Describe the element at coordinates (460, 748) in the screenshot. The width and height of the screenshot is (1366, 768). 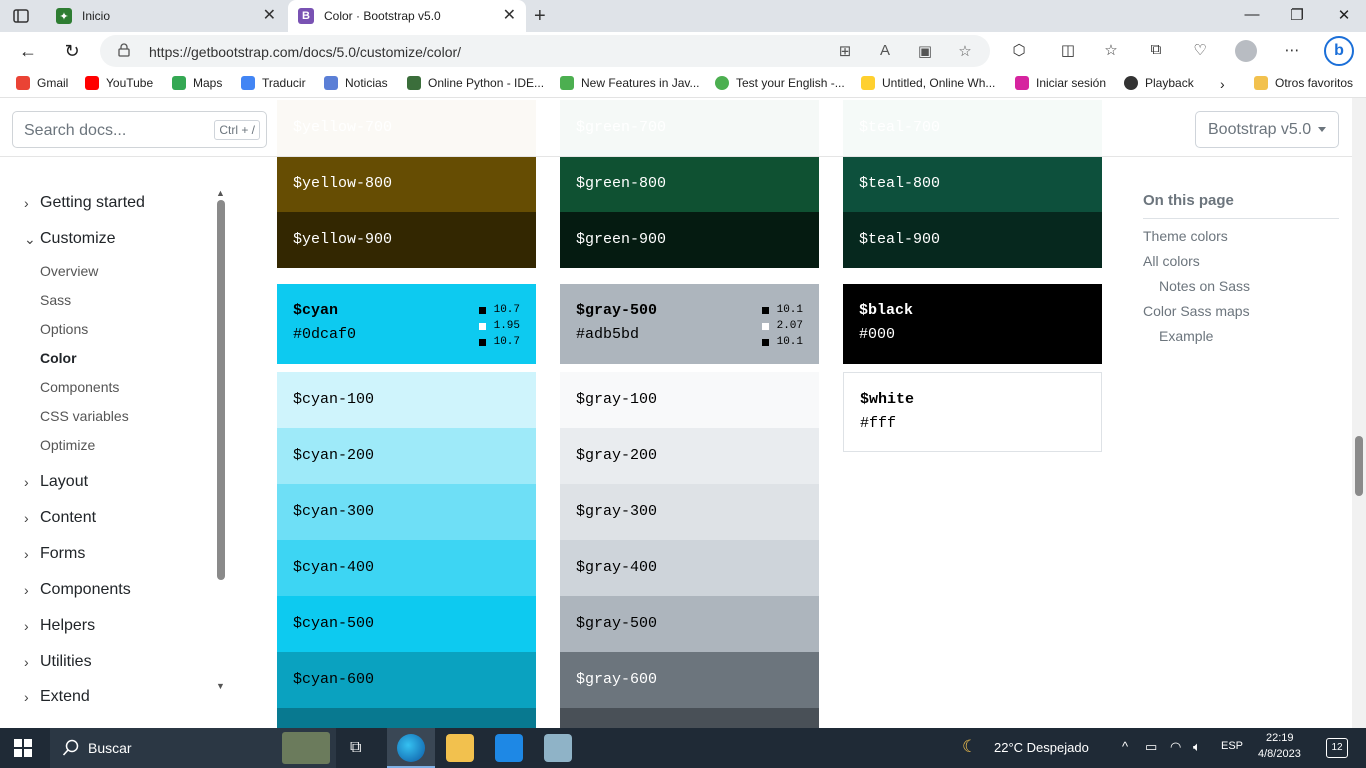
I see `file-explorer-icon` at that location.